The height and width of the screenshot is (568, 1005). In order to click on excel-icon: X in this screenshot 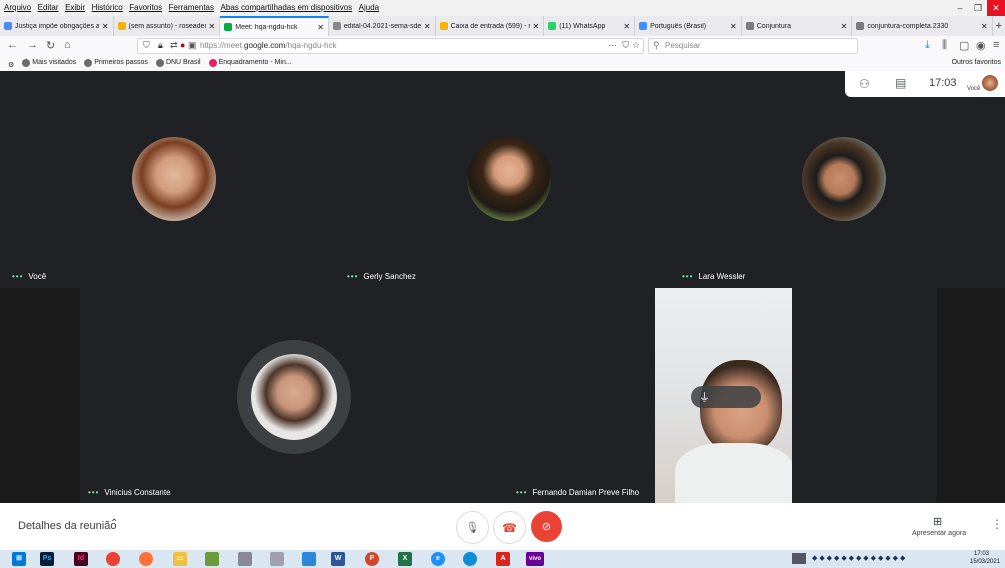, I will do `click(405, 559)`.